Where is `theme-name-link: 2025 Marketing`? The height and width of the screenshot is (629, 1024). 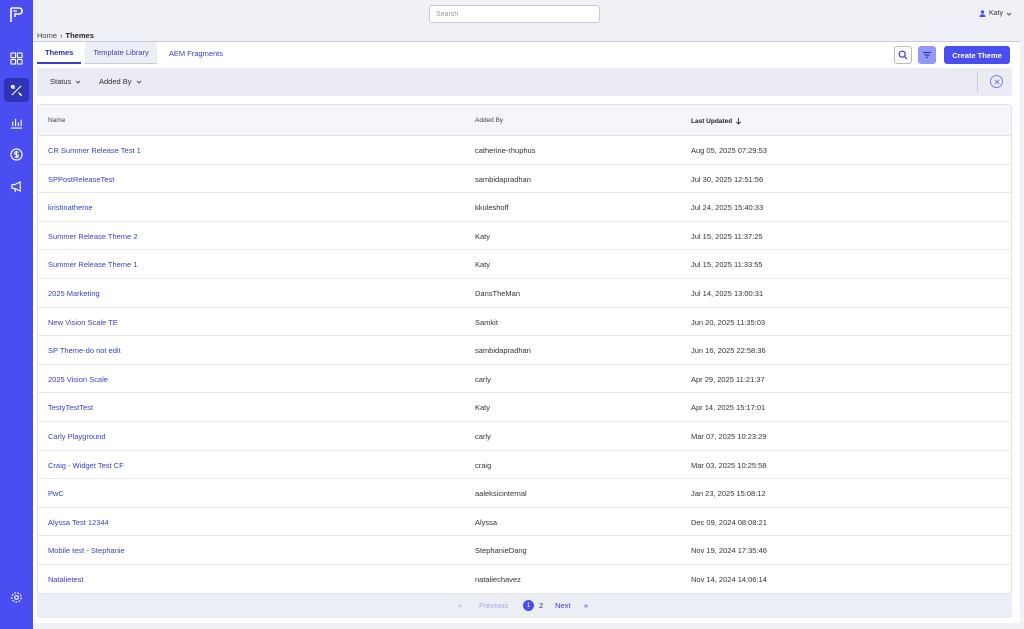
theme-name-link: 2025 Marketing is located at coordinates (74, 293).